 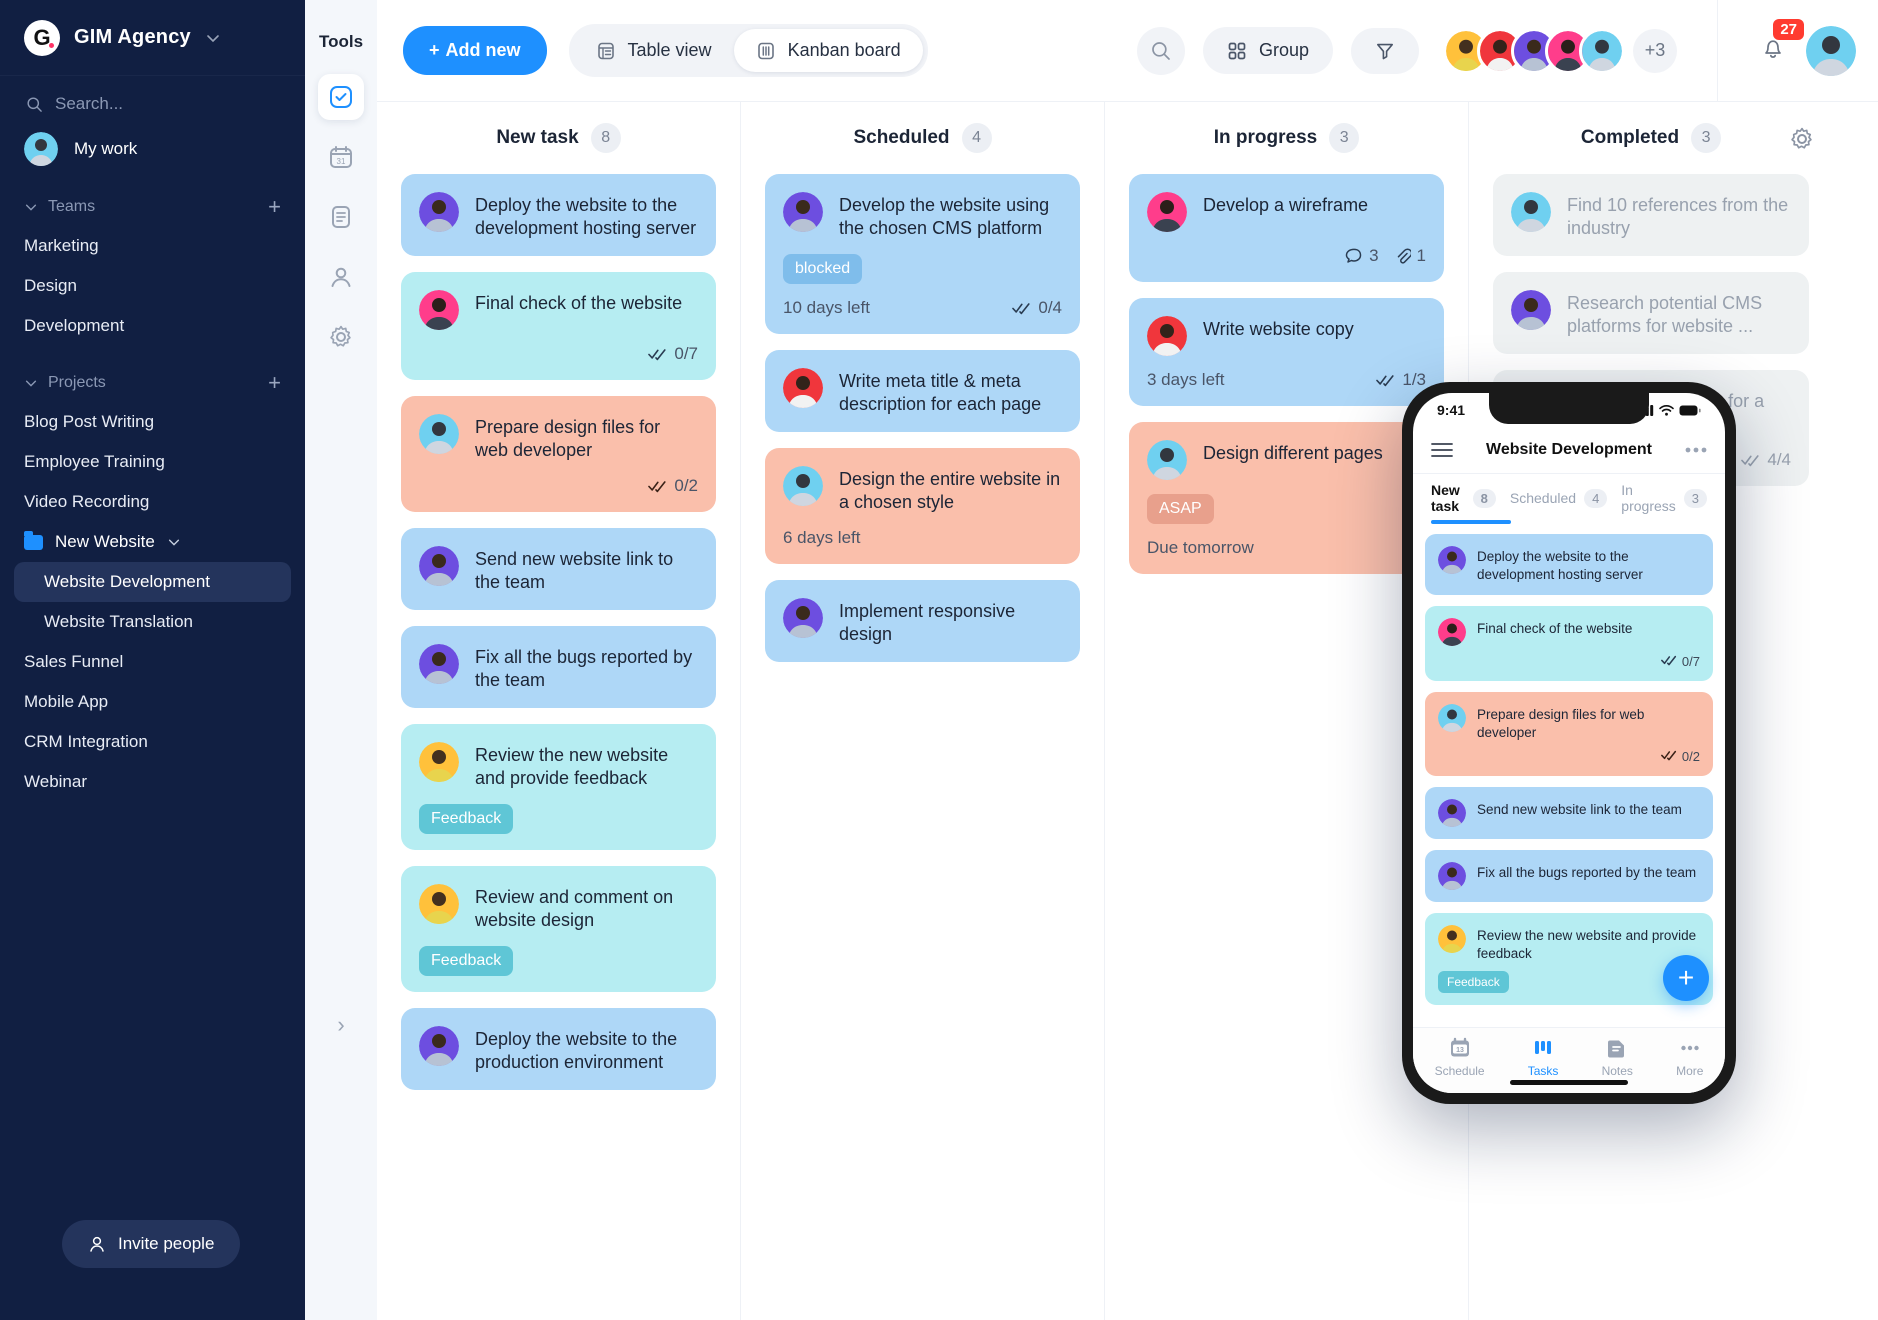 What do you see at coordinates (152, 742) in the screenshot?
I see `sidebar-item-crm-integration: CRM Integration` at bounding box center [152, 742].